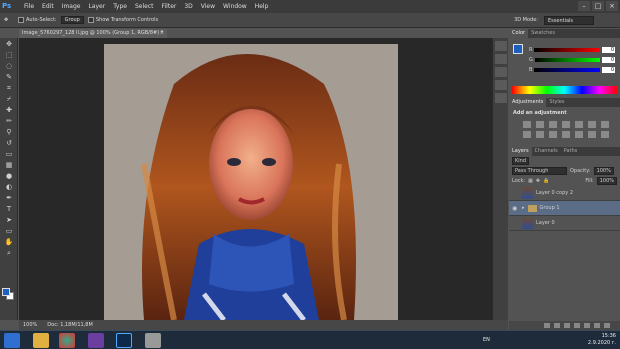  I want to click on green-value: 0, so click(608, 59).